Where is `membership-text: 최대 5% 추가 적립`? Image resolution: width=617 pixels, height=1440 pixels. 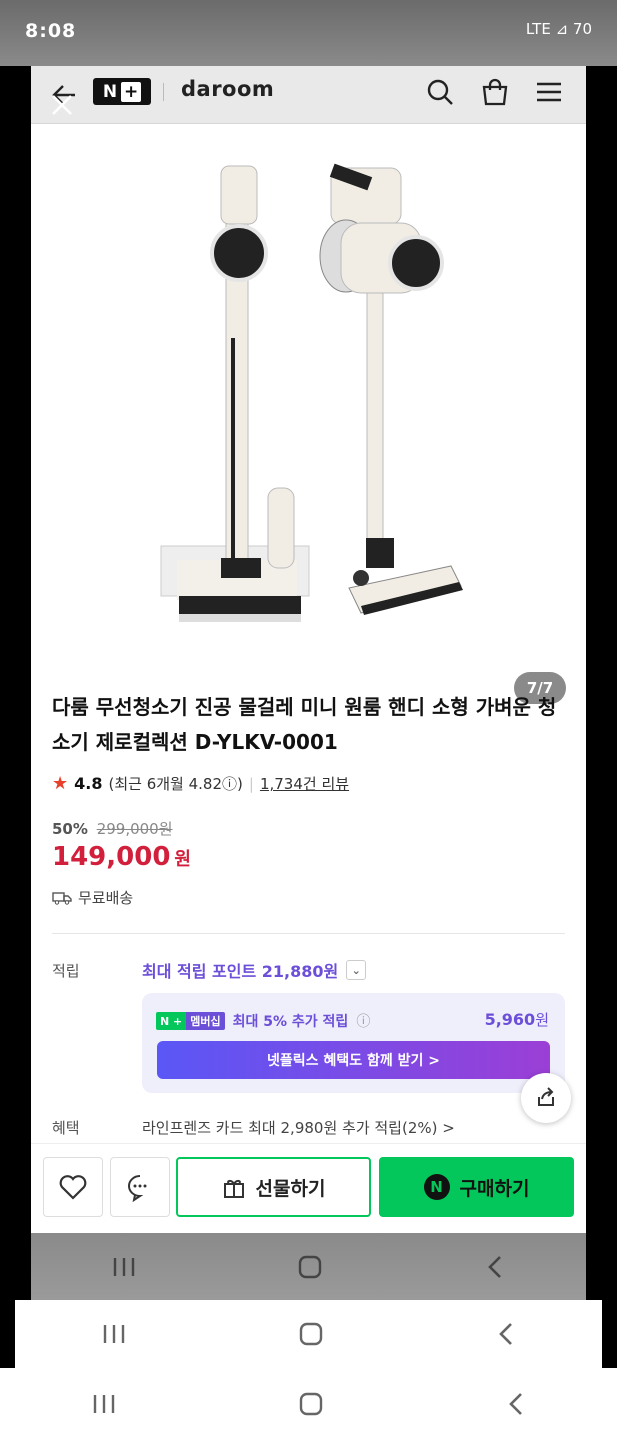 membership-text: 최대 5% 추가 적립 is located at coordinates (290, 1022).